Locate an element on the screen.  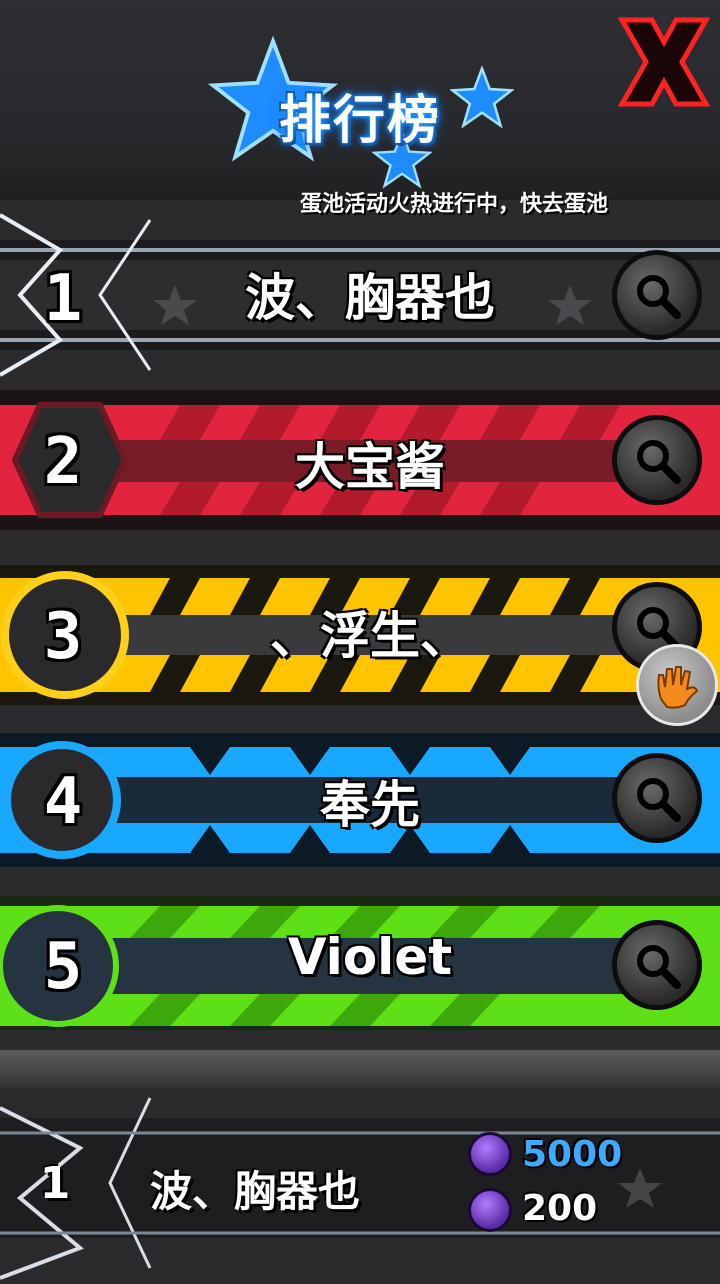
player-name: Violet is located at coordinates (370, 957).